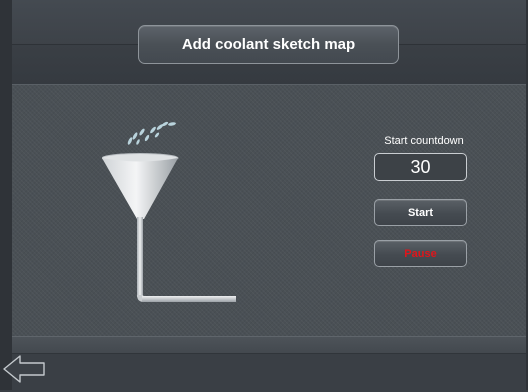  Describe the element at coordinates (169, 211) in the screenshot. I see `funnel-illustration` at that location.